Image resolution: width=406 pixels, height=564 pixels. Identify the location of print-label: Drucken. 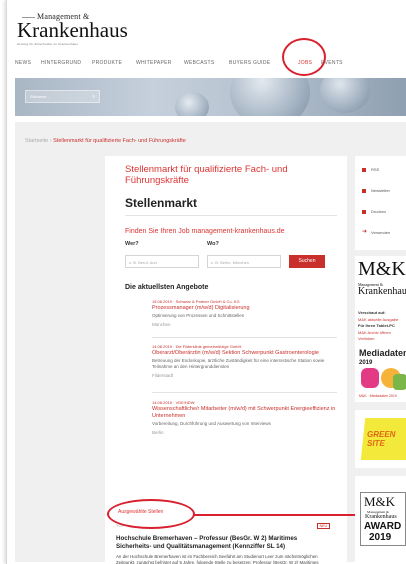
(378, 211).